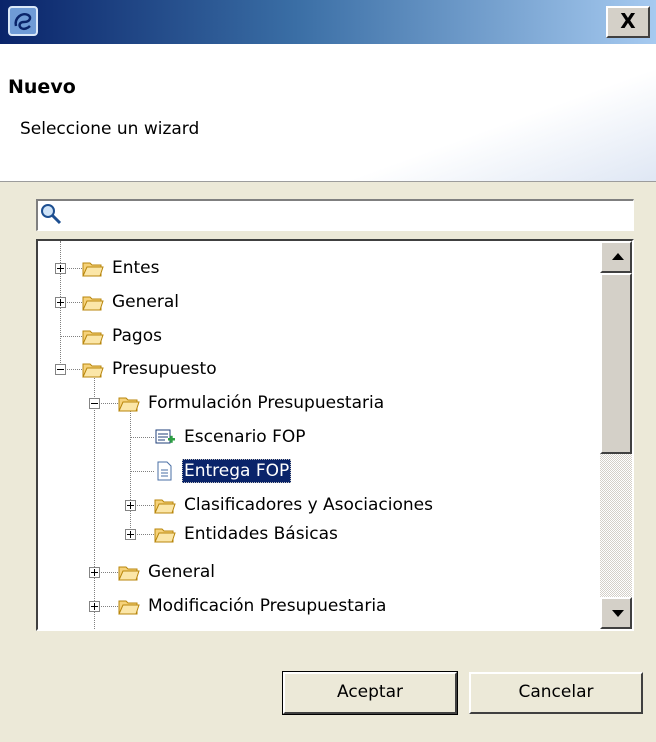 The image size is (656, 742). What do you see at coordinates (164, 369) in the screenshot?
I see `tree-item-label: Presupuesto` at bounding box center [164, 369].